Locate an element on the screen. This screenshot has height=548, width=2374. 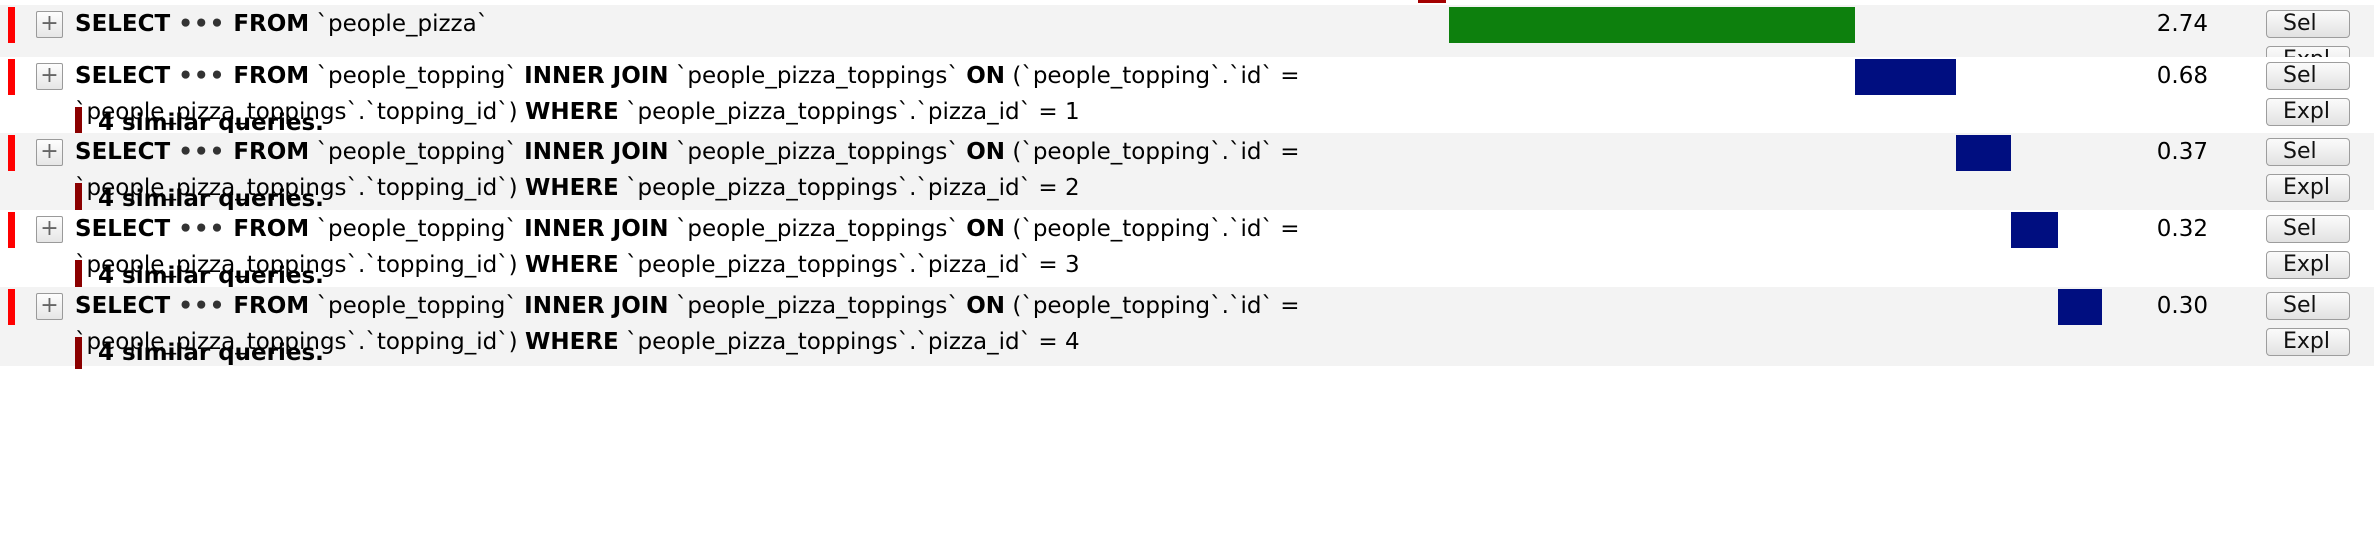
sql-line-1: SELECT ••• FROM `people_pizza` is located at coordinates (281, 24).